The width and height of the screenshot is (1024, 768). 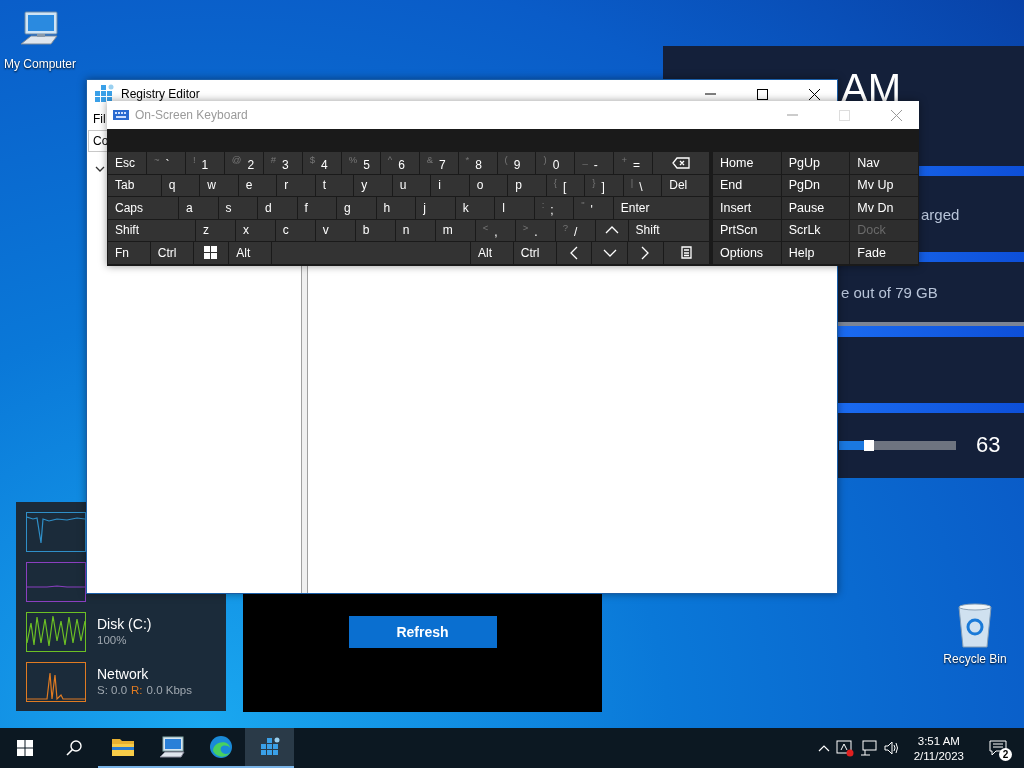 What do you see at coordinates (219, 185) in the screenshot?
I see `keyboard-key: w` at bounding box center [219, 185].